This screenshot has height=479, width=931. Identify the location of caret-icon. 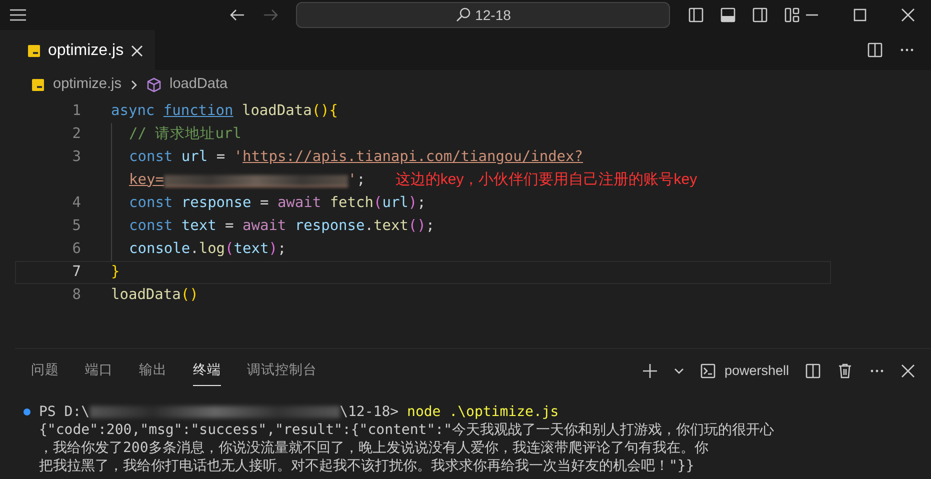
(679, 371).